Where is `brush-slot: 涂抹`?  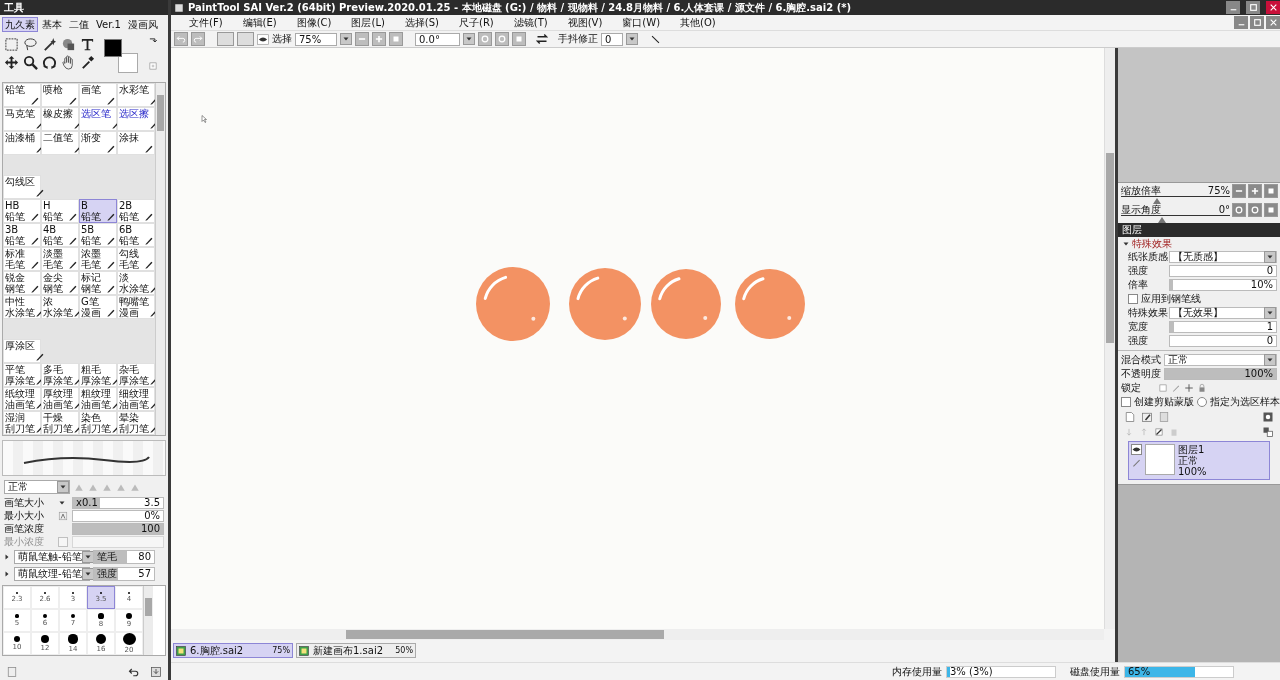
brush-slot: 涂抹 is located at coordinates (136, 143).